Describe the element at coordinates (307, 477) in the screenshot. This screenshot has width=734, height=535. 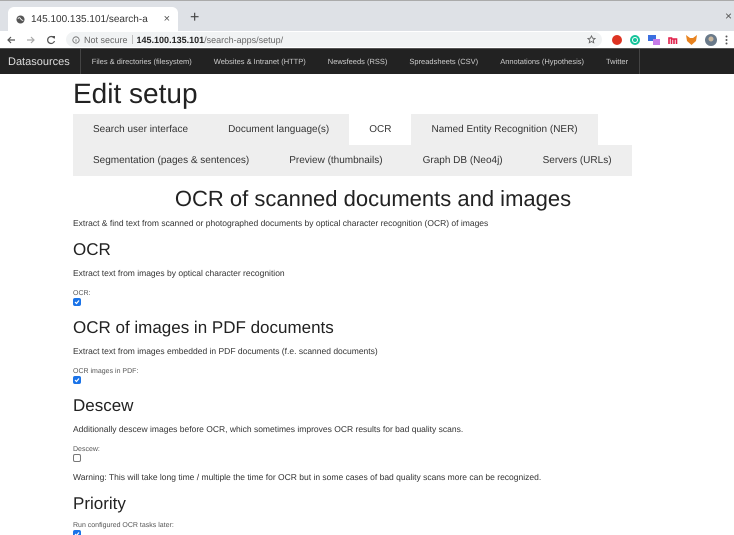
I see `warning-text: Warning: This will take long time / multiple the time for OCR but in some cases of bad quality scans more can be recognized.` at that location.